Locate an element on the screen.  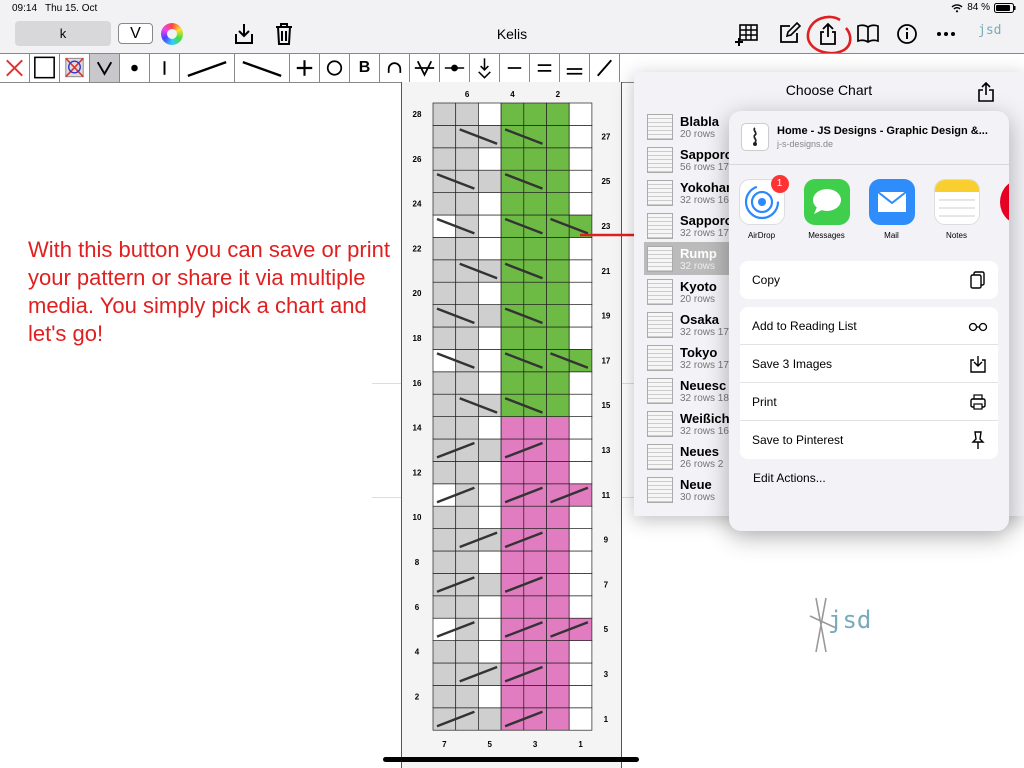
tool-v-stitch is located at coordinates (105, 68).